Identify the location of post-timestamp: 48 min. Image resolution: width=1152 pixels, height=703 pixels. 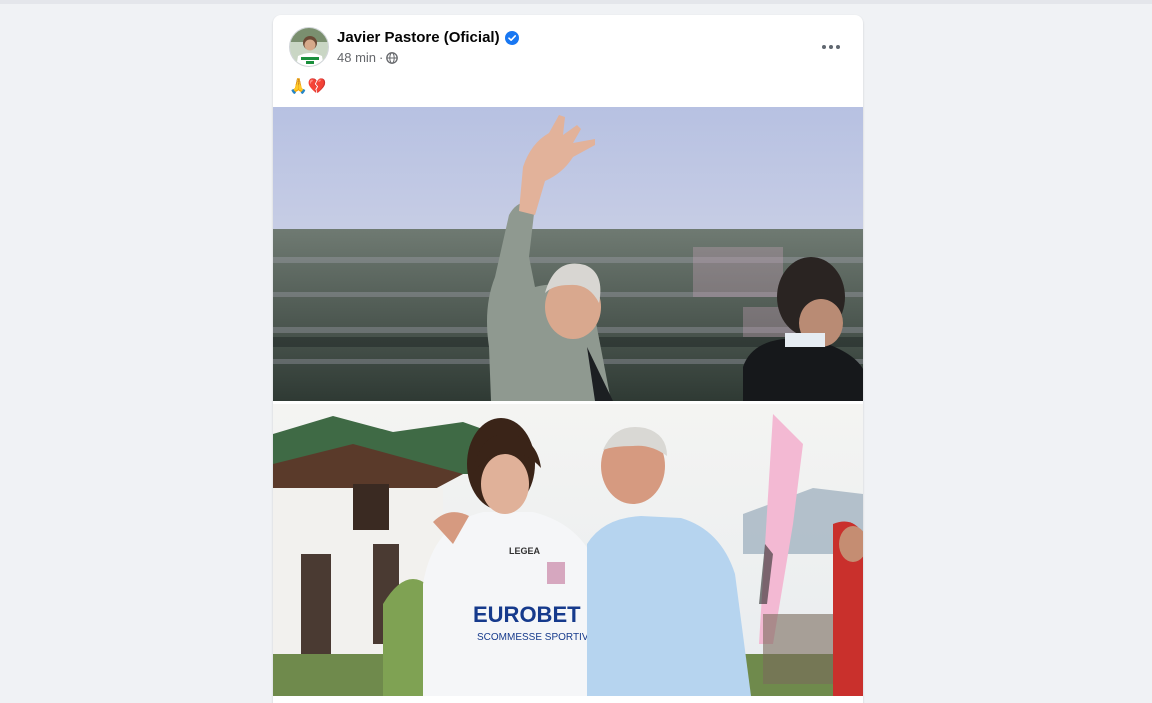
(356, 58).